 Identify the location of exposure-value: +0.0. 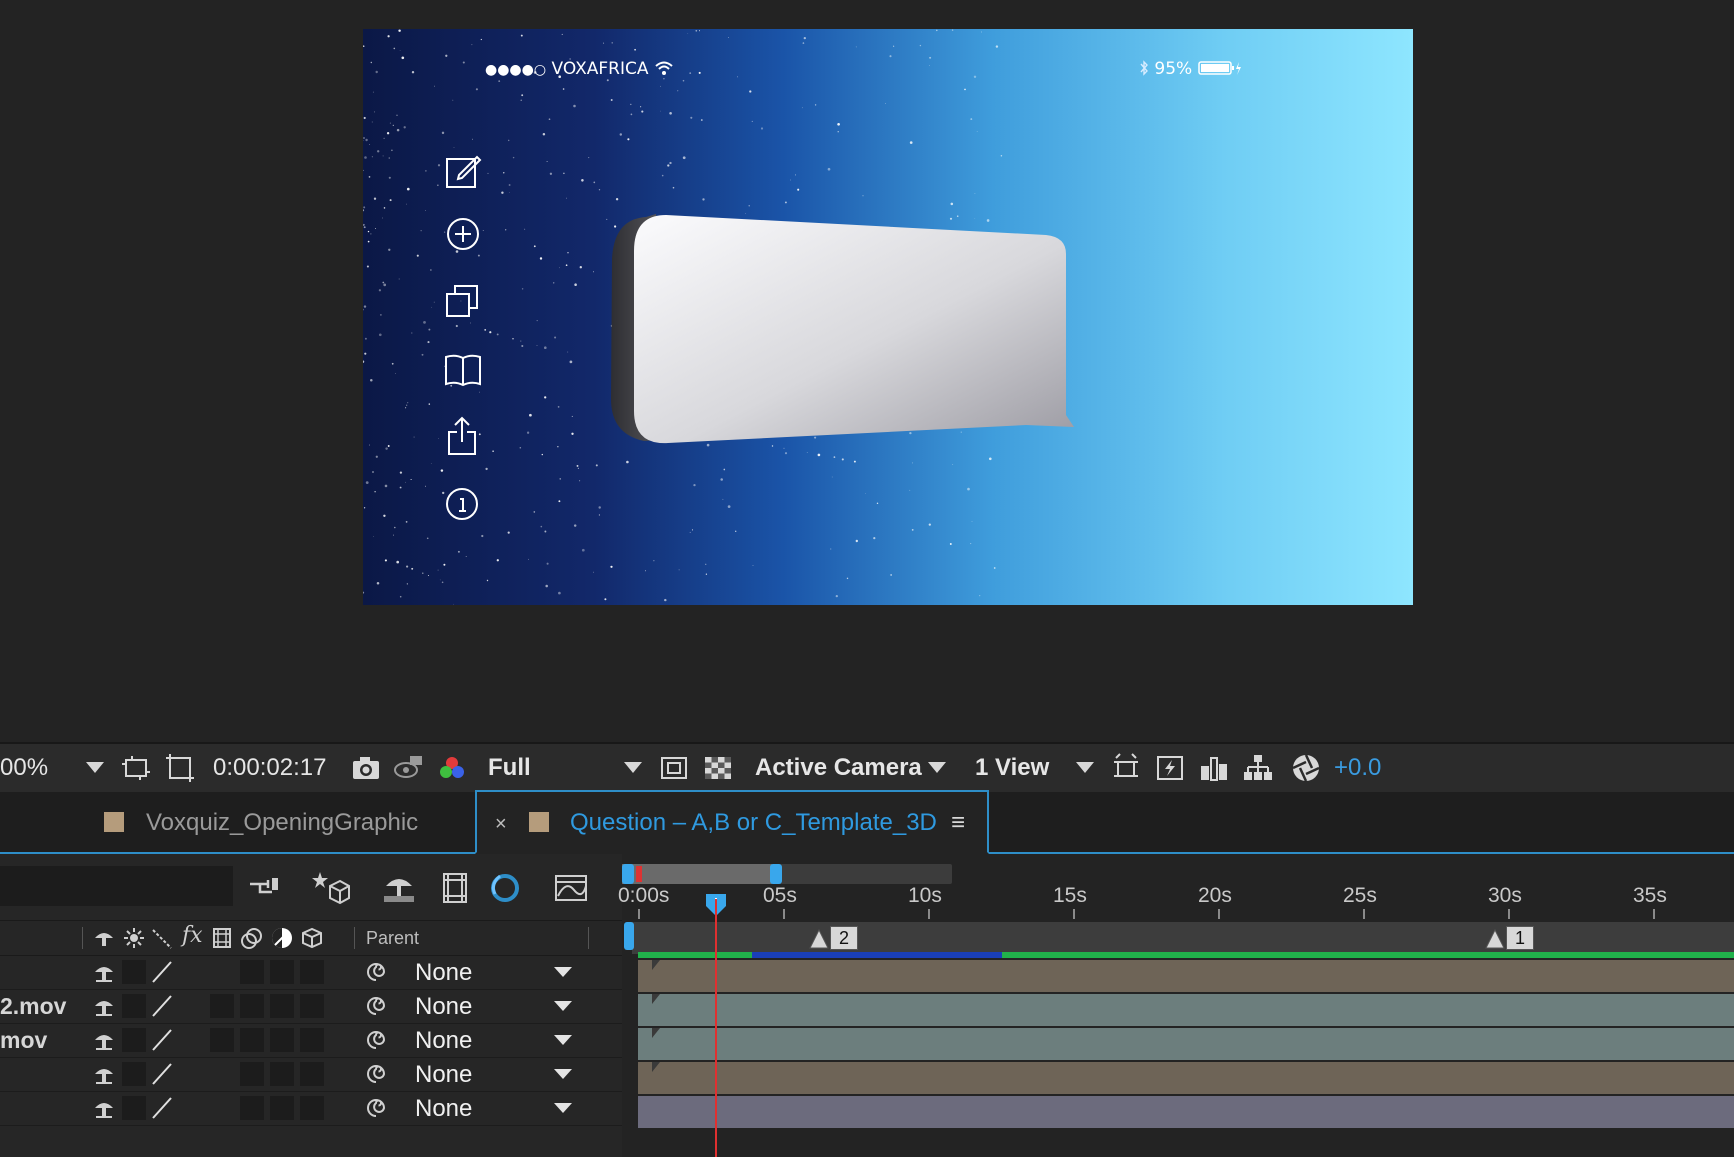
(1357, 768).